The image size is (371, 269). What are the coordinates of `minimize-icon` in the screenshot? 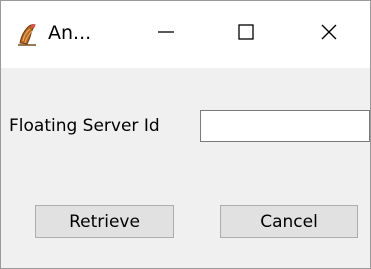 It's located at (166, 34).